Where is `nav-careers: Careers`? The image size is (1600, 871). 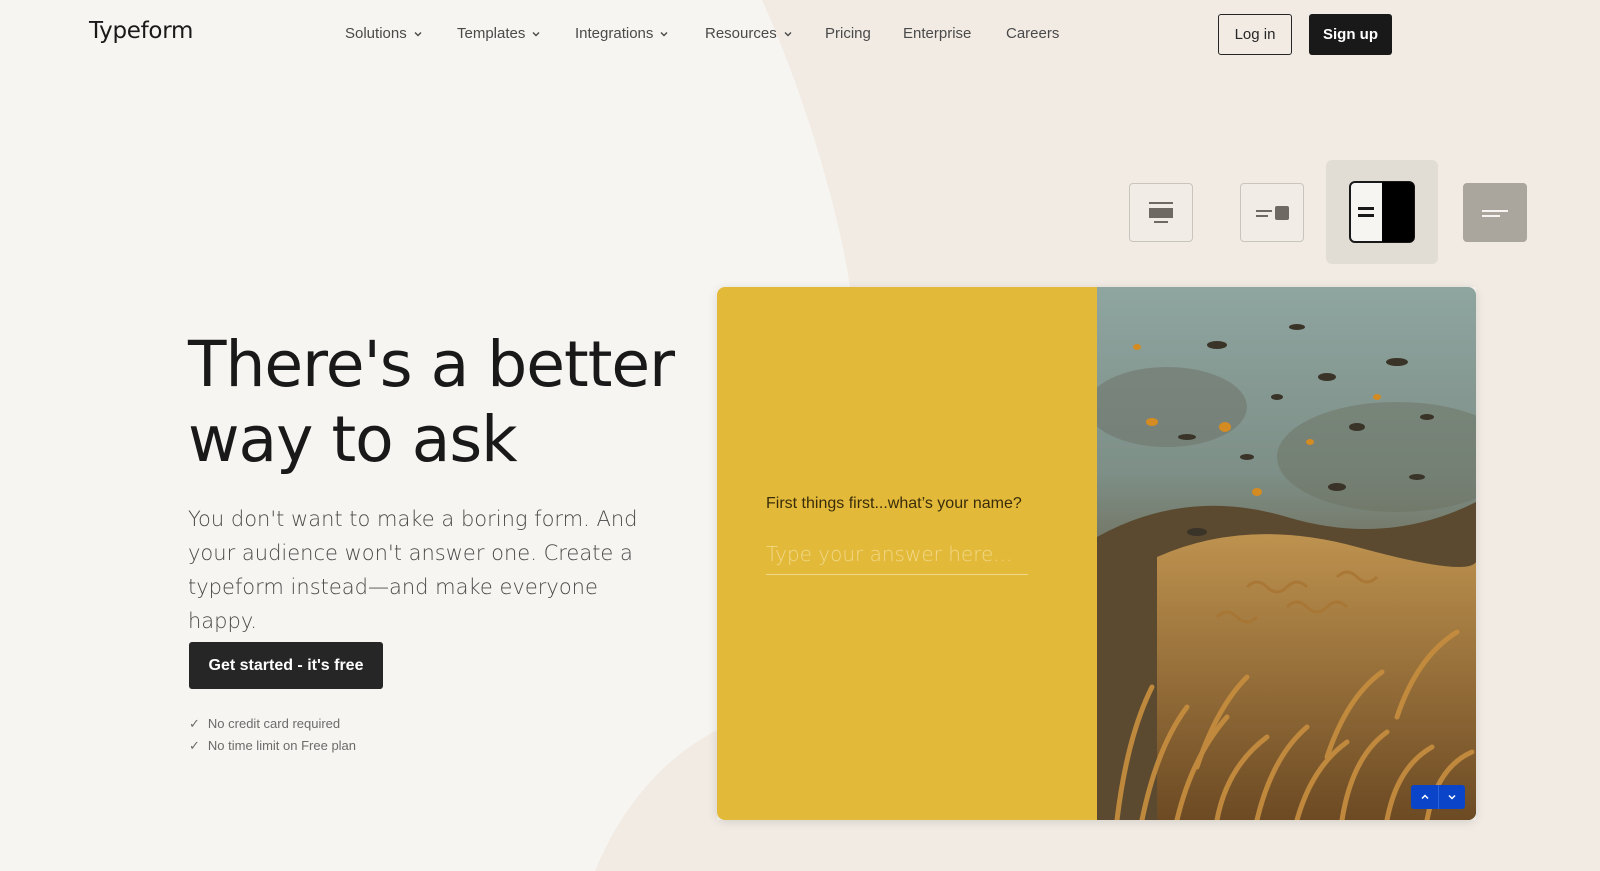
nav-careers: Careers is located at coordinates (1032, 33).